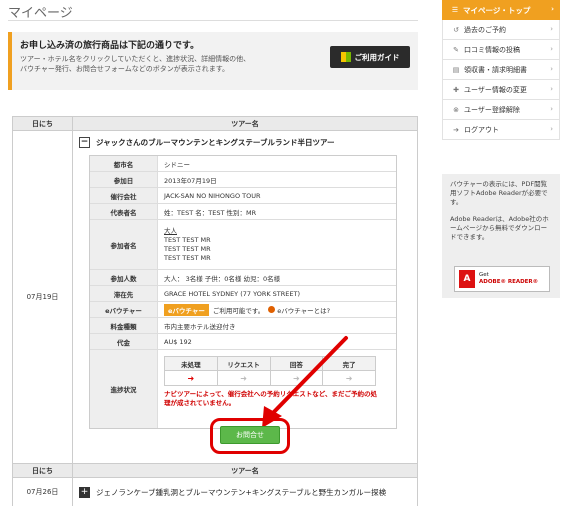  I want to click on contact-button: お問合せ, so click(250, 435).